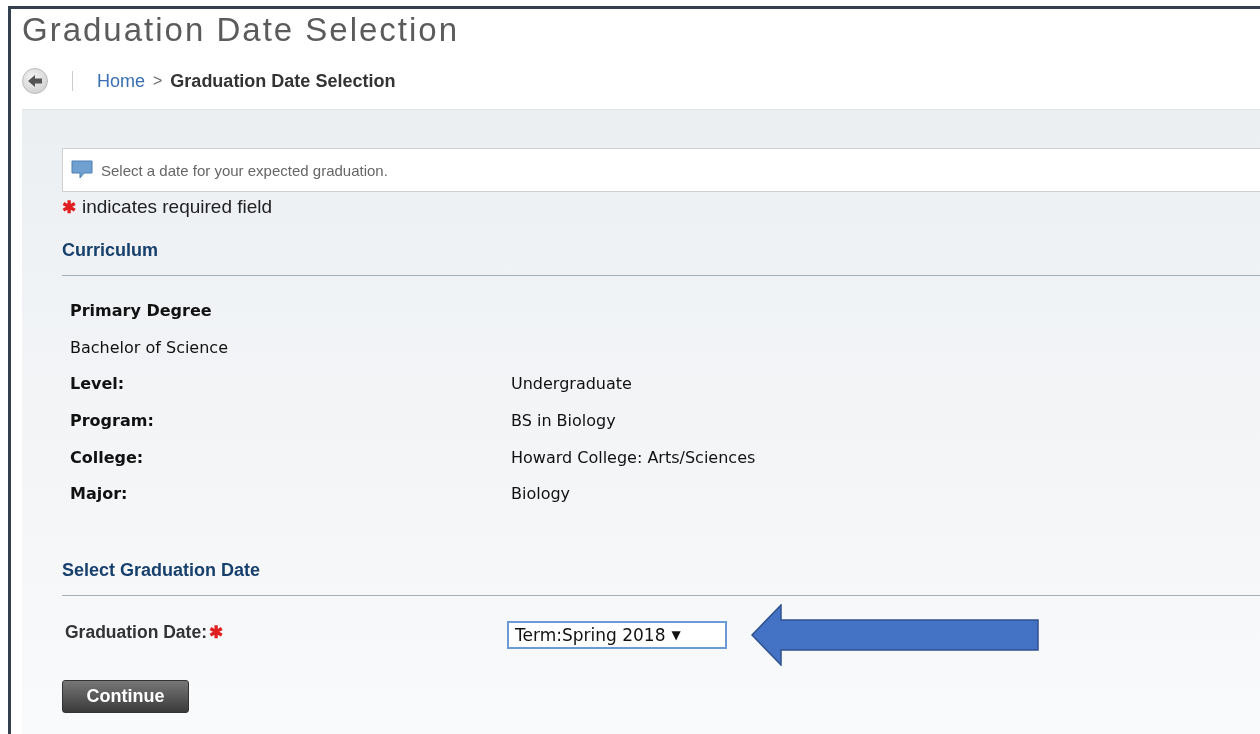 The width and height of the screenshot is (1260, 734). I want to click on field-value: Undergraduate, so click(572, 384).